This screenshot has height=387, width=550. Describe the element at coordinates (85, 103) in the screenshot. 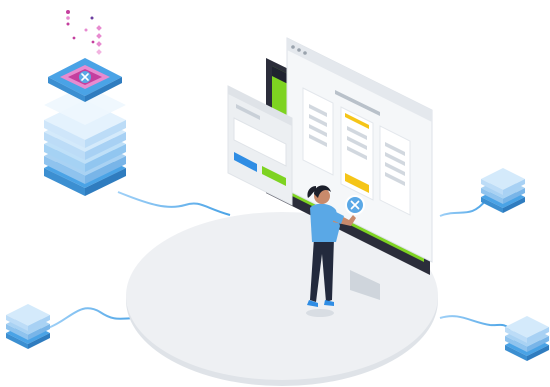

I see `server-stack` at that location.